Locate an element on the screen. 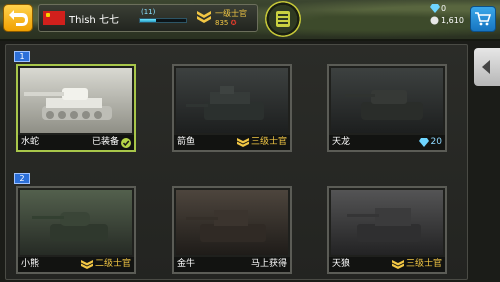  tank-price: 20 is located at coordinates (436, 142).